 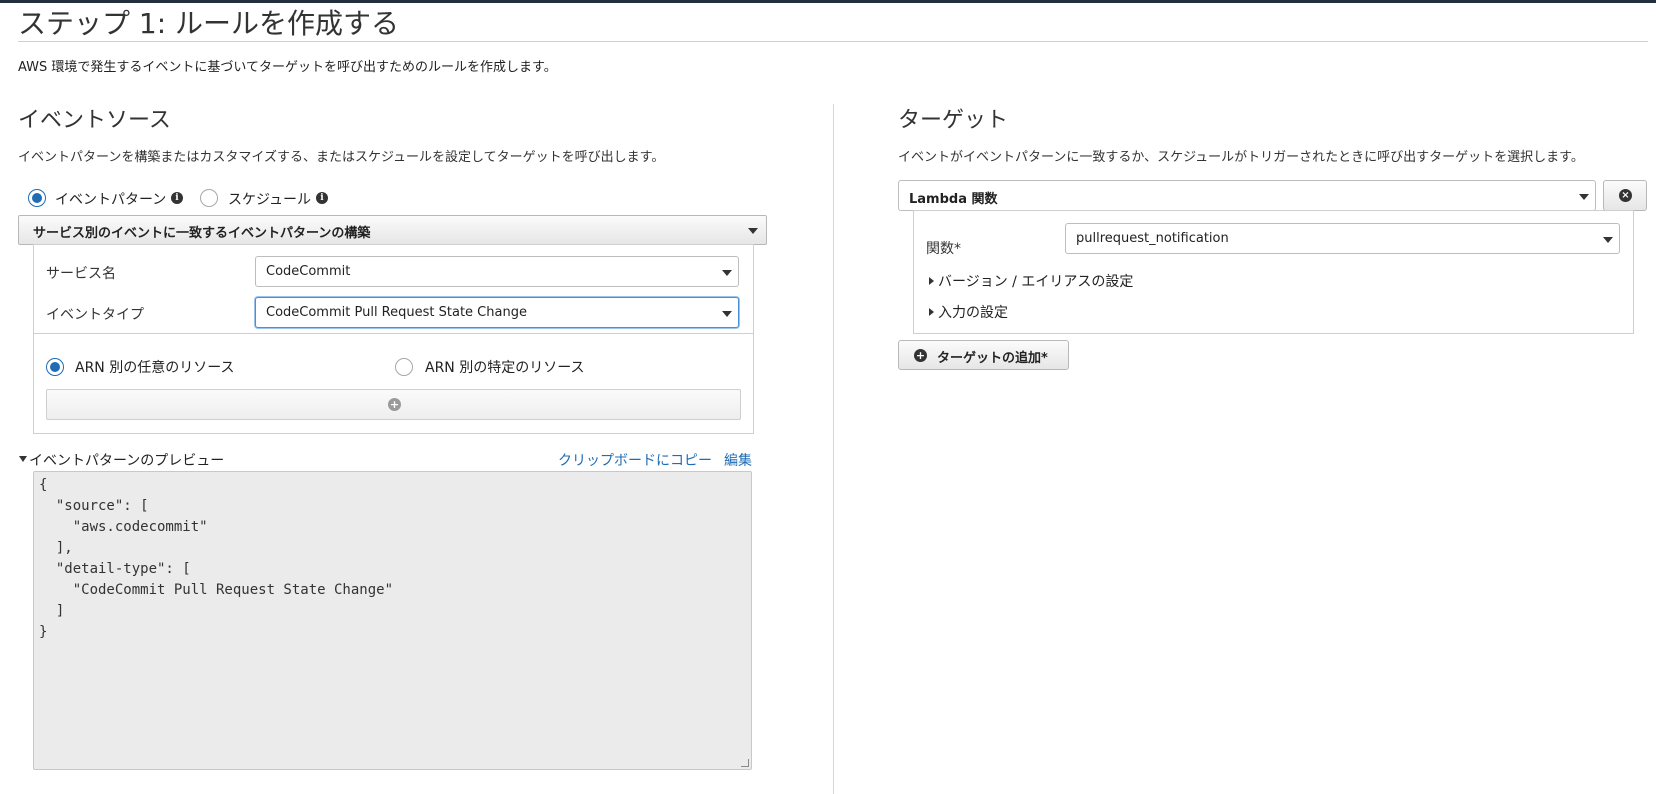 What do you see at coordinates (155, 368) in the screenshot?
I see `any-resource-label: ARN 別の任意のリソース` at bounding box center [155, 368].